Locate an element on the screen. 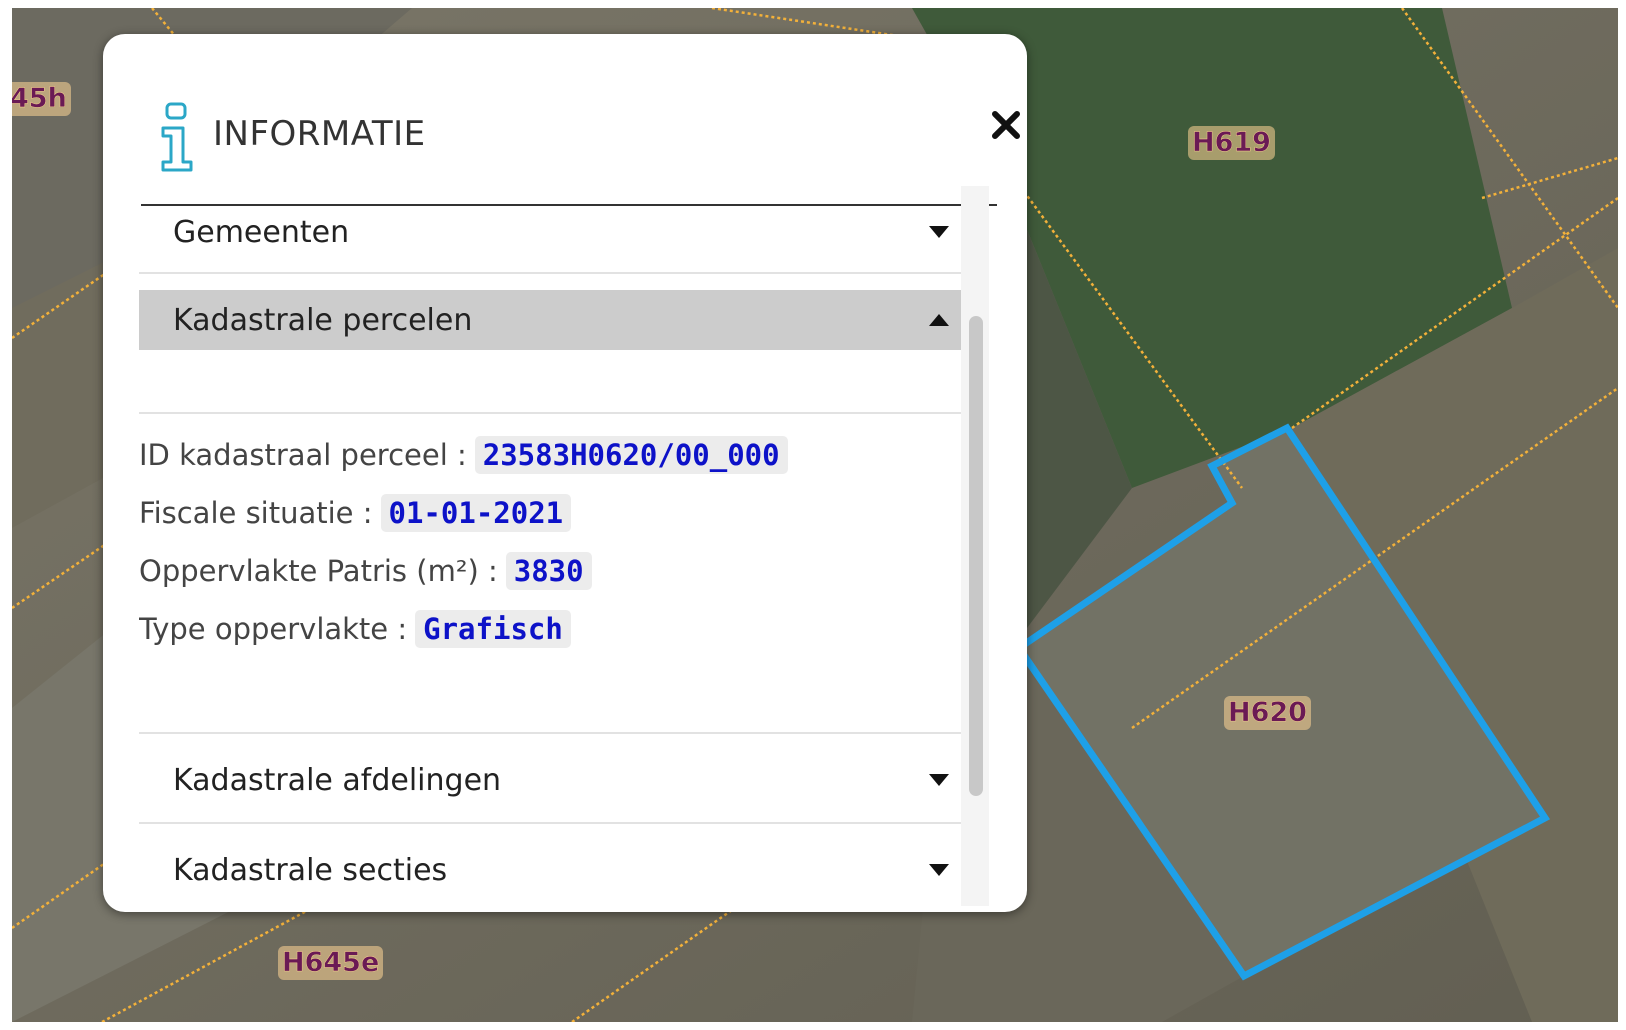  scrollbar-thumb is located at coordinates (976, 556).